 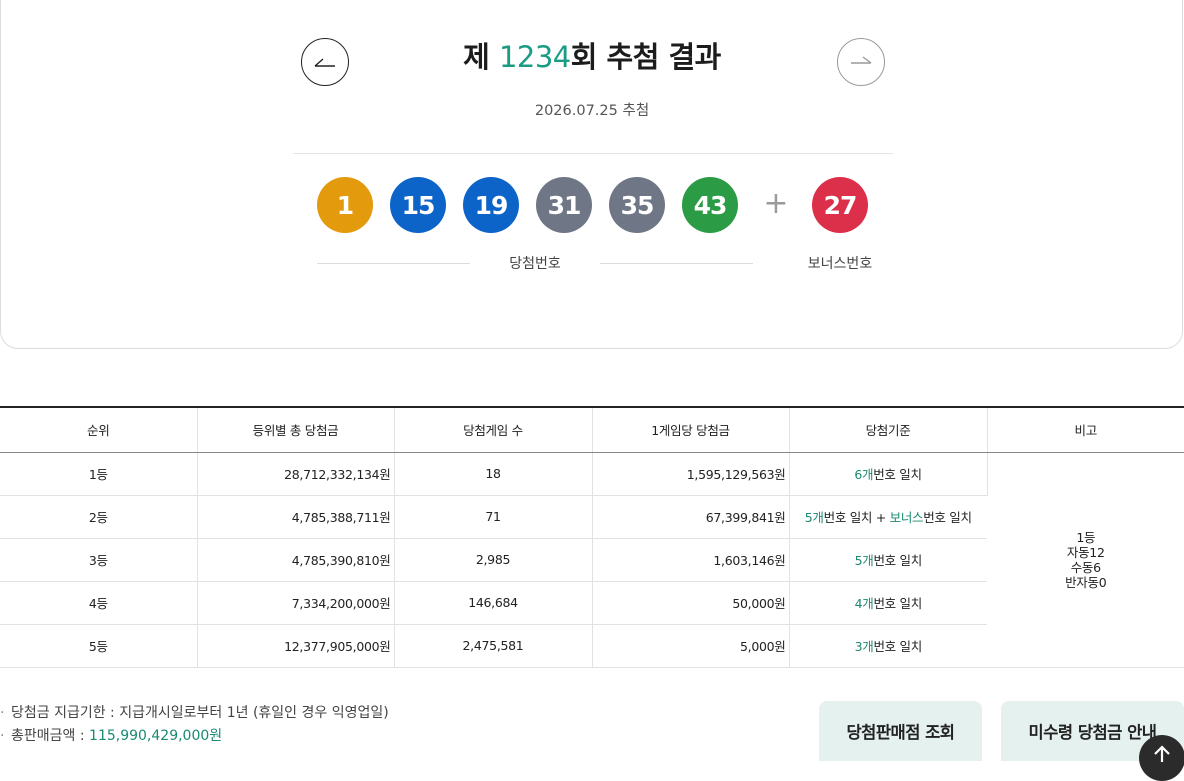 What do you see at coordinates (493, 560) in the screenshot?
I see `winner-count-cell: 2,985` at bounding box center [493, 560].